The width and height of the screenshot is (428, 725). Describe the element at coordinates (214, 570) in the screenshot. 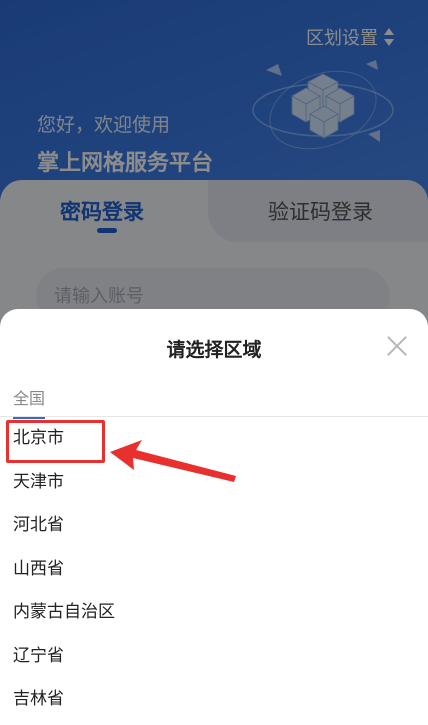

I see `region-item-shanxi: 山西省` at that location.